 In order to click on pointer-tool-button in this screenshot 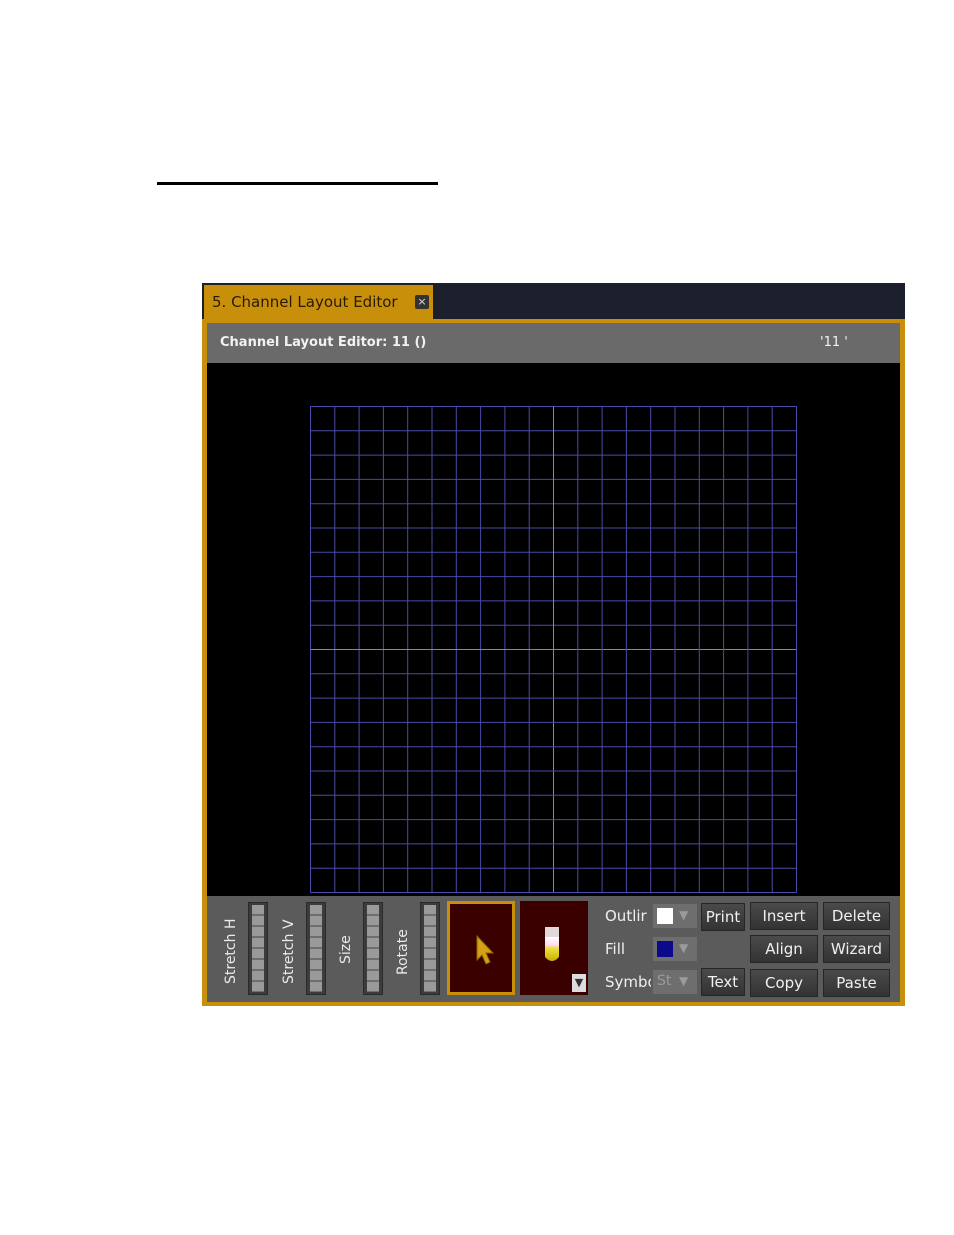, I will do `click(481, 948)`.